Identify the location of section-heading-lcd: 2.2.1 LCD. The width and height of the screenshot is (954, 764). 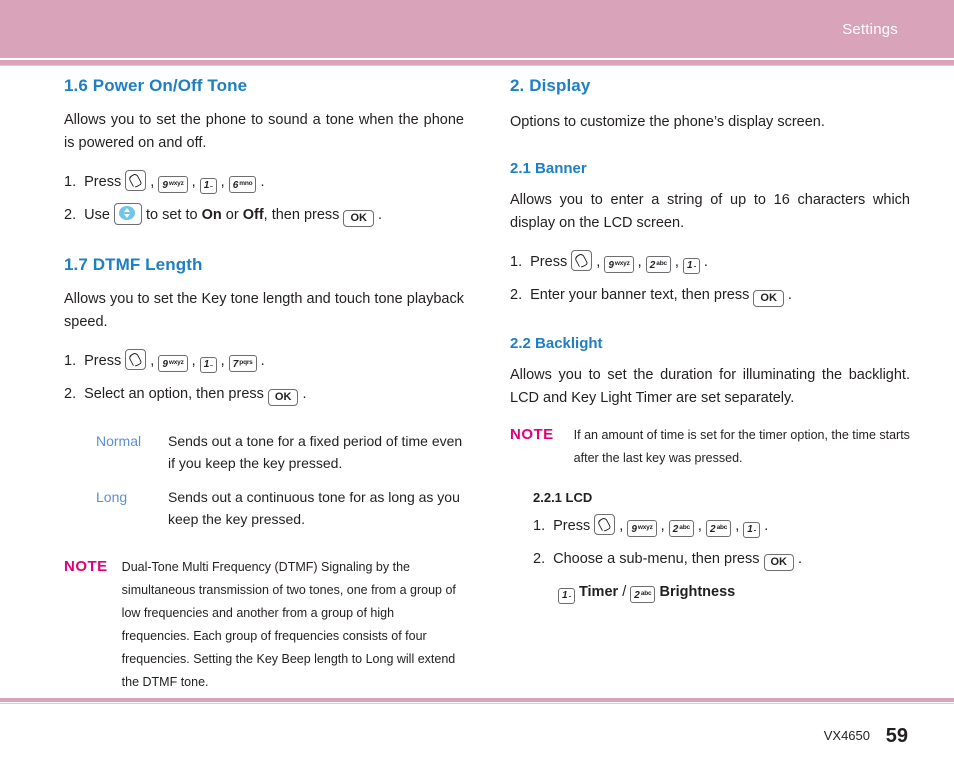
(563, 497).